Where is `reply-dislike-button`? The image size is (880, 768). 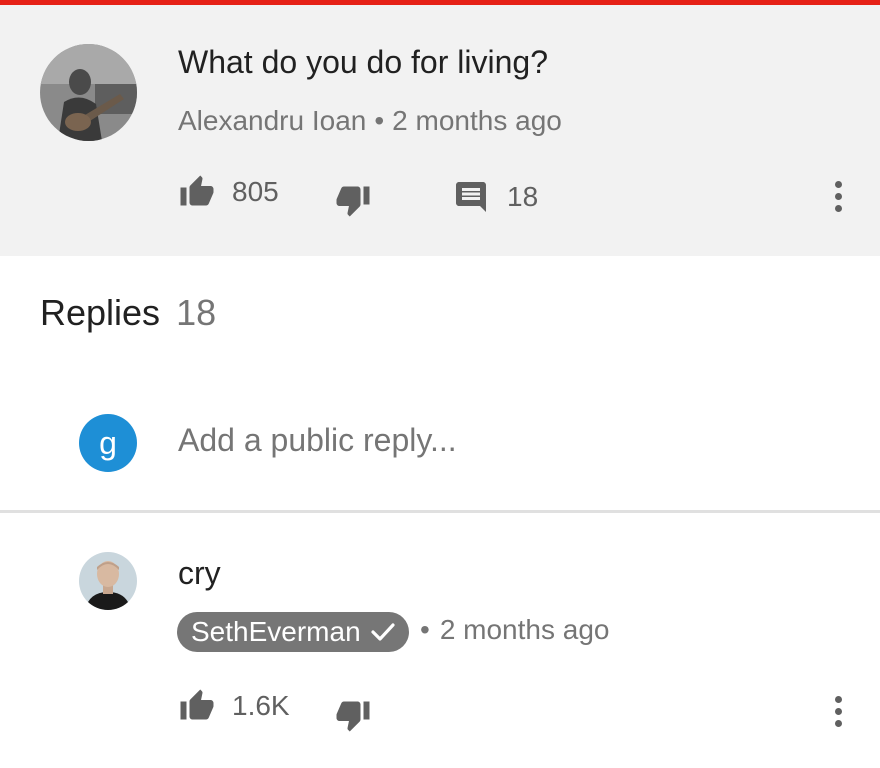 reply-dislike-button is located at coordinates (353, 715).